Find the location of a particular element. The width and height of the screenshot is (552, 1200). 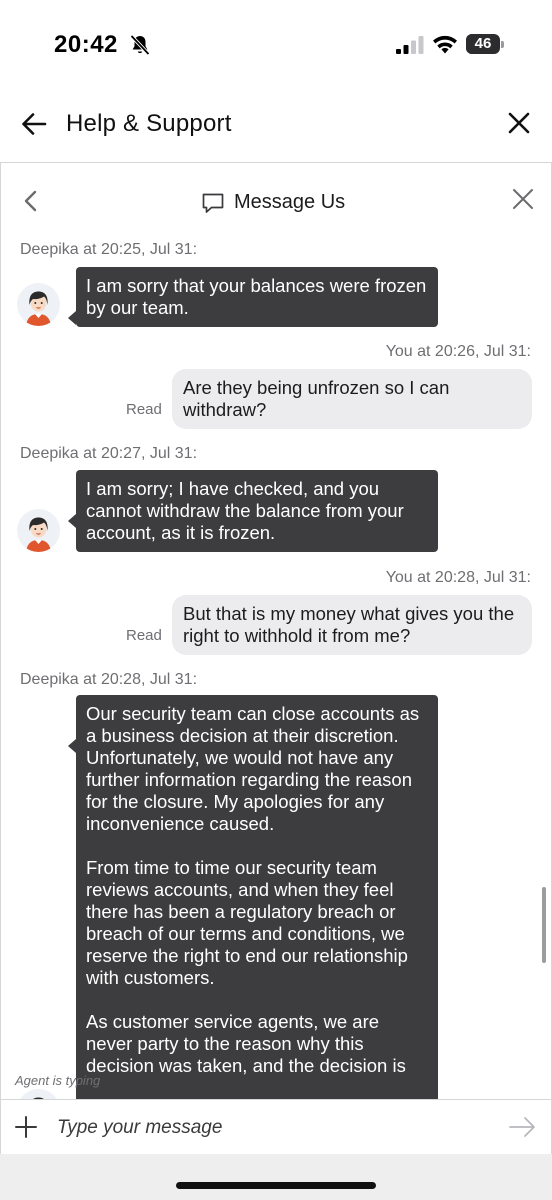

status-time: 20:42 is located at coordinates (86, 44).